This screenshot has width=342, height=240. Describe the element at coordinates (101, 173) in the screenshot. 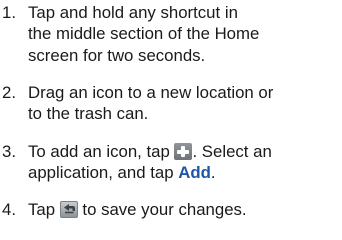

I see `step-text-fragment: application, and tap` at that location.